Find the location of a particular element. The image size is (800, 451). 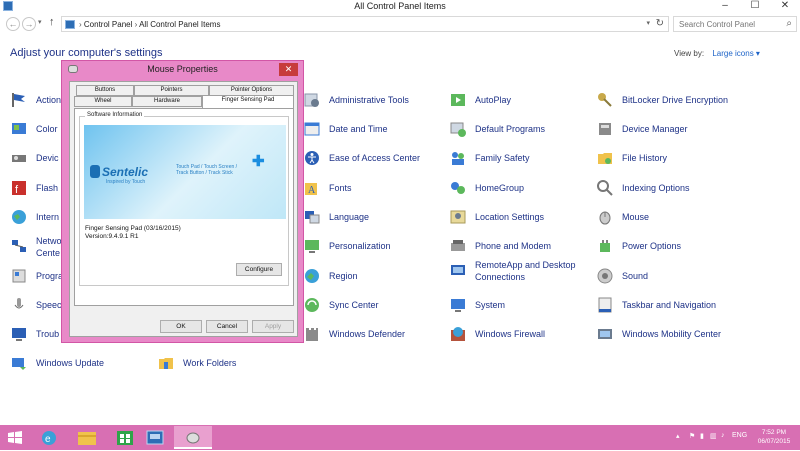

network-icon: ▥ is located at coordinates (713, 436).